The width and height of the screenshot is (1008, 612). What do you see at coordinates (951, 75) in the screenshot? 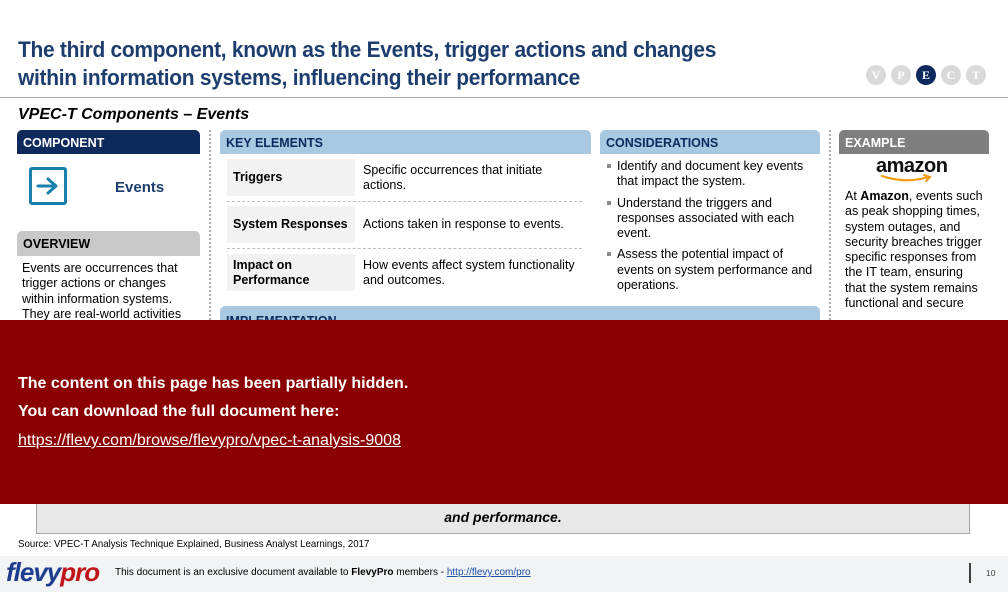
I see `nav-dot-c: C` at bounding box center [951, 75].